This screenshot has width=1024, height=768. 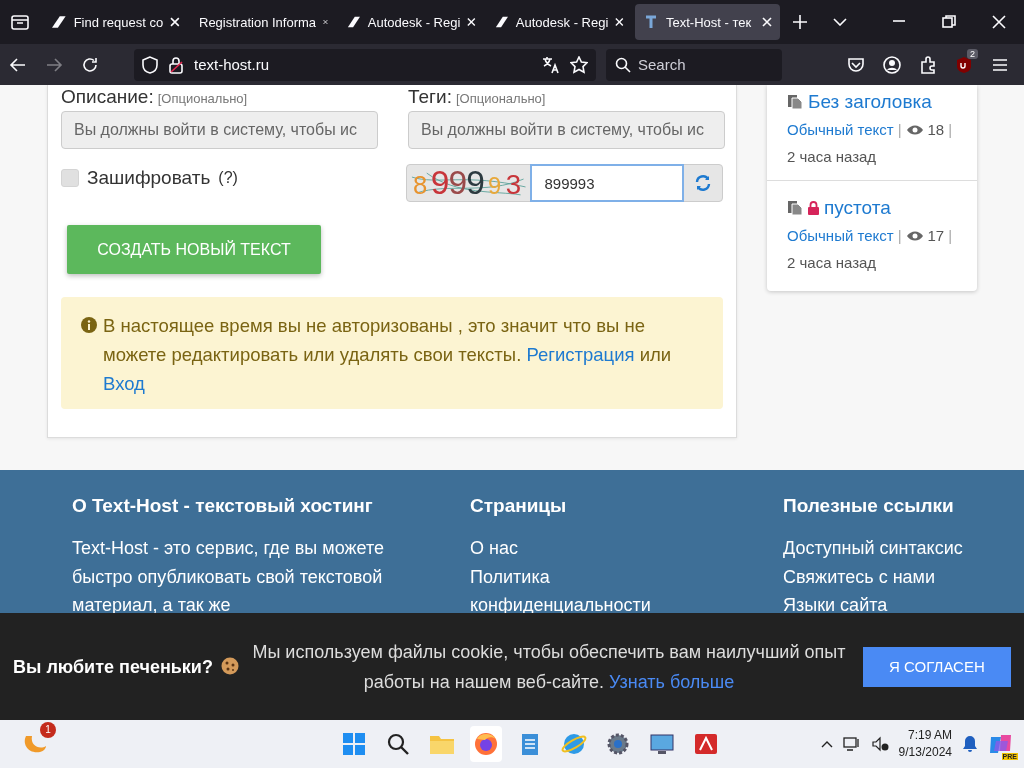 I want to click on plus-icon, so click(x=800, y=22).